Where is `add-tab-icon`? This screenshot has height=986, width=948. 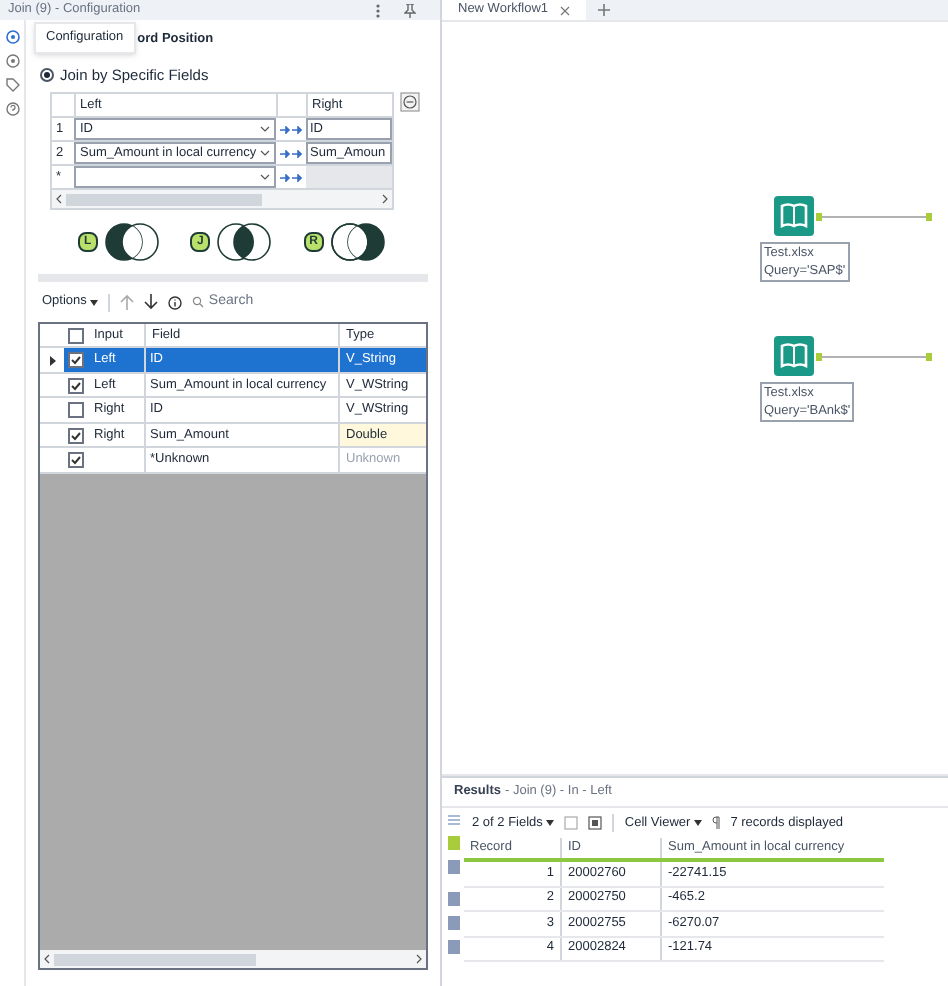 add-tab-icon is located at coordinates (604, 10).